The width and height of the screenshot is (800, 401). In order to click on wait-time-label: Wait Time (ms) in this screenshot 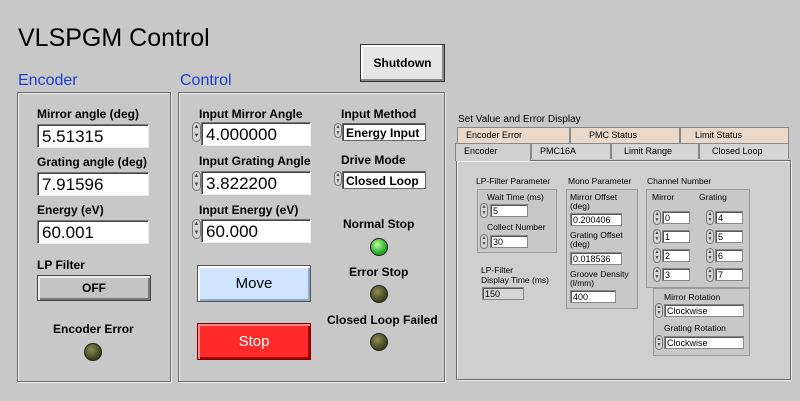, I will do `click(515, 197)`.